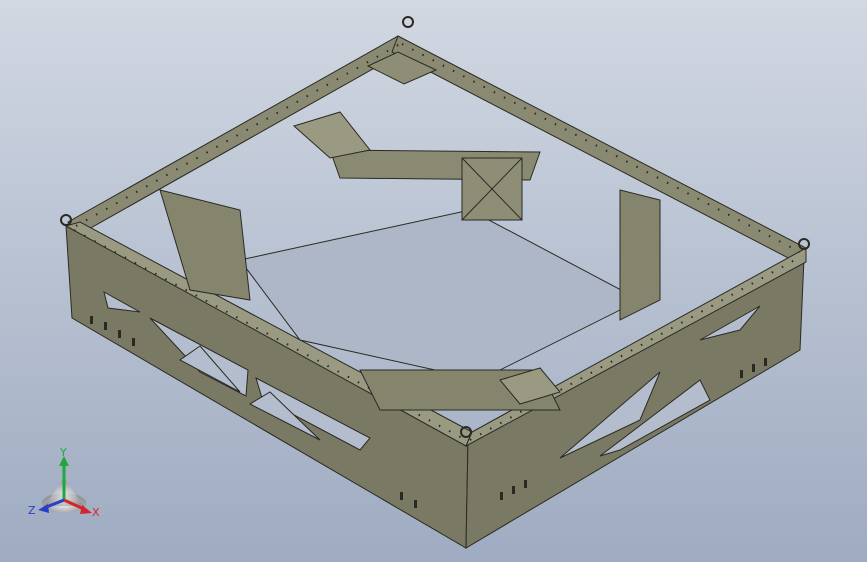  Describe the element at coordinates (63, 453) in the screenshot. I see `y-axis-label: Y` at that location.